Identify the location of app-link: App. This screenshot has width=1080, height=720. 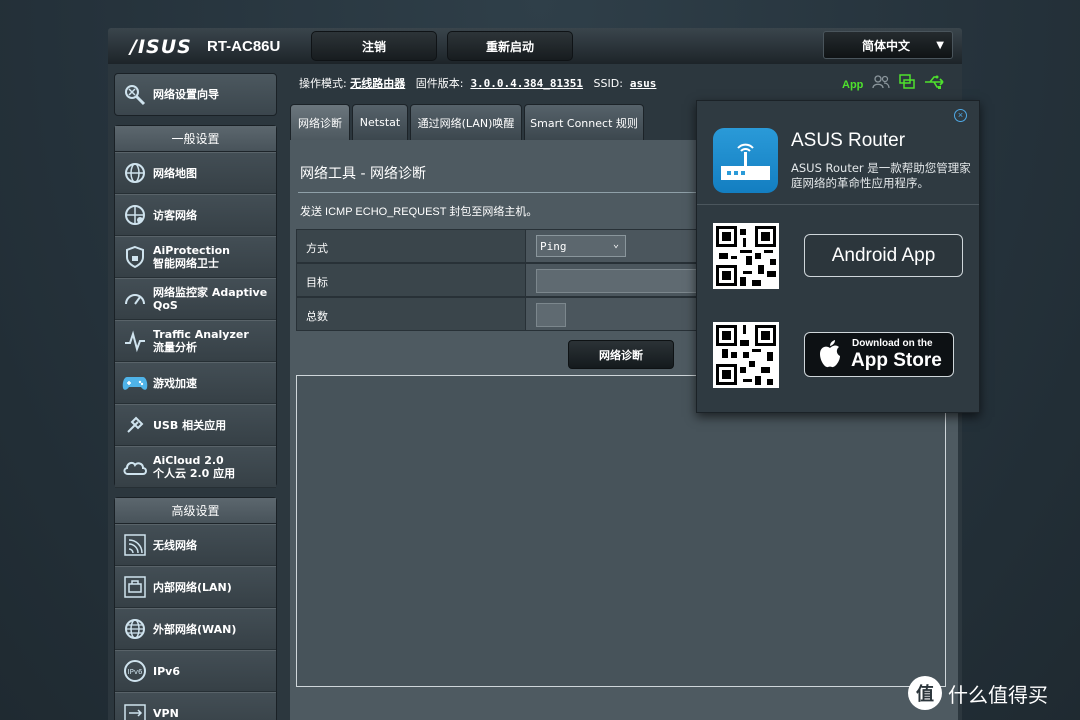
(852, 85).